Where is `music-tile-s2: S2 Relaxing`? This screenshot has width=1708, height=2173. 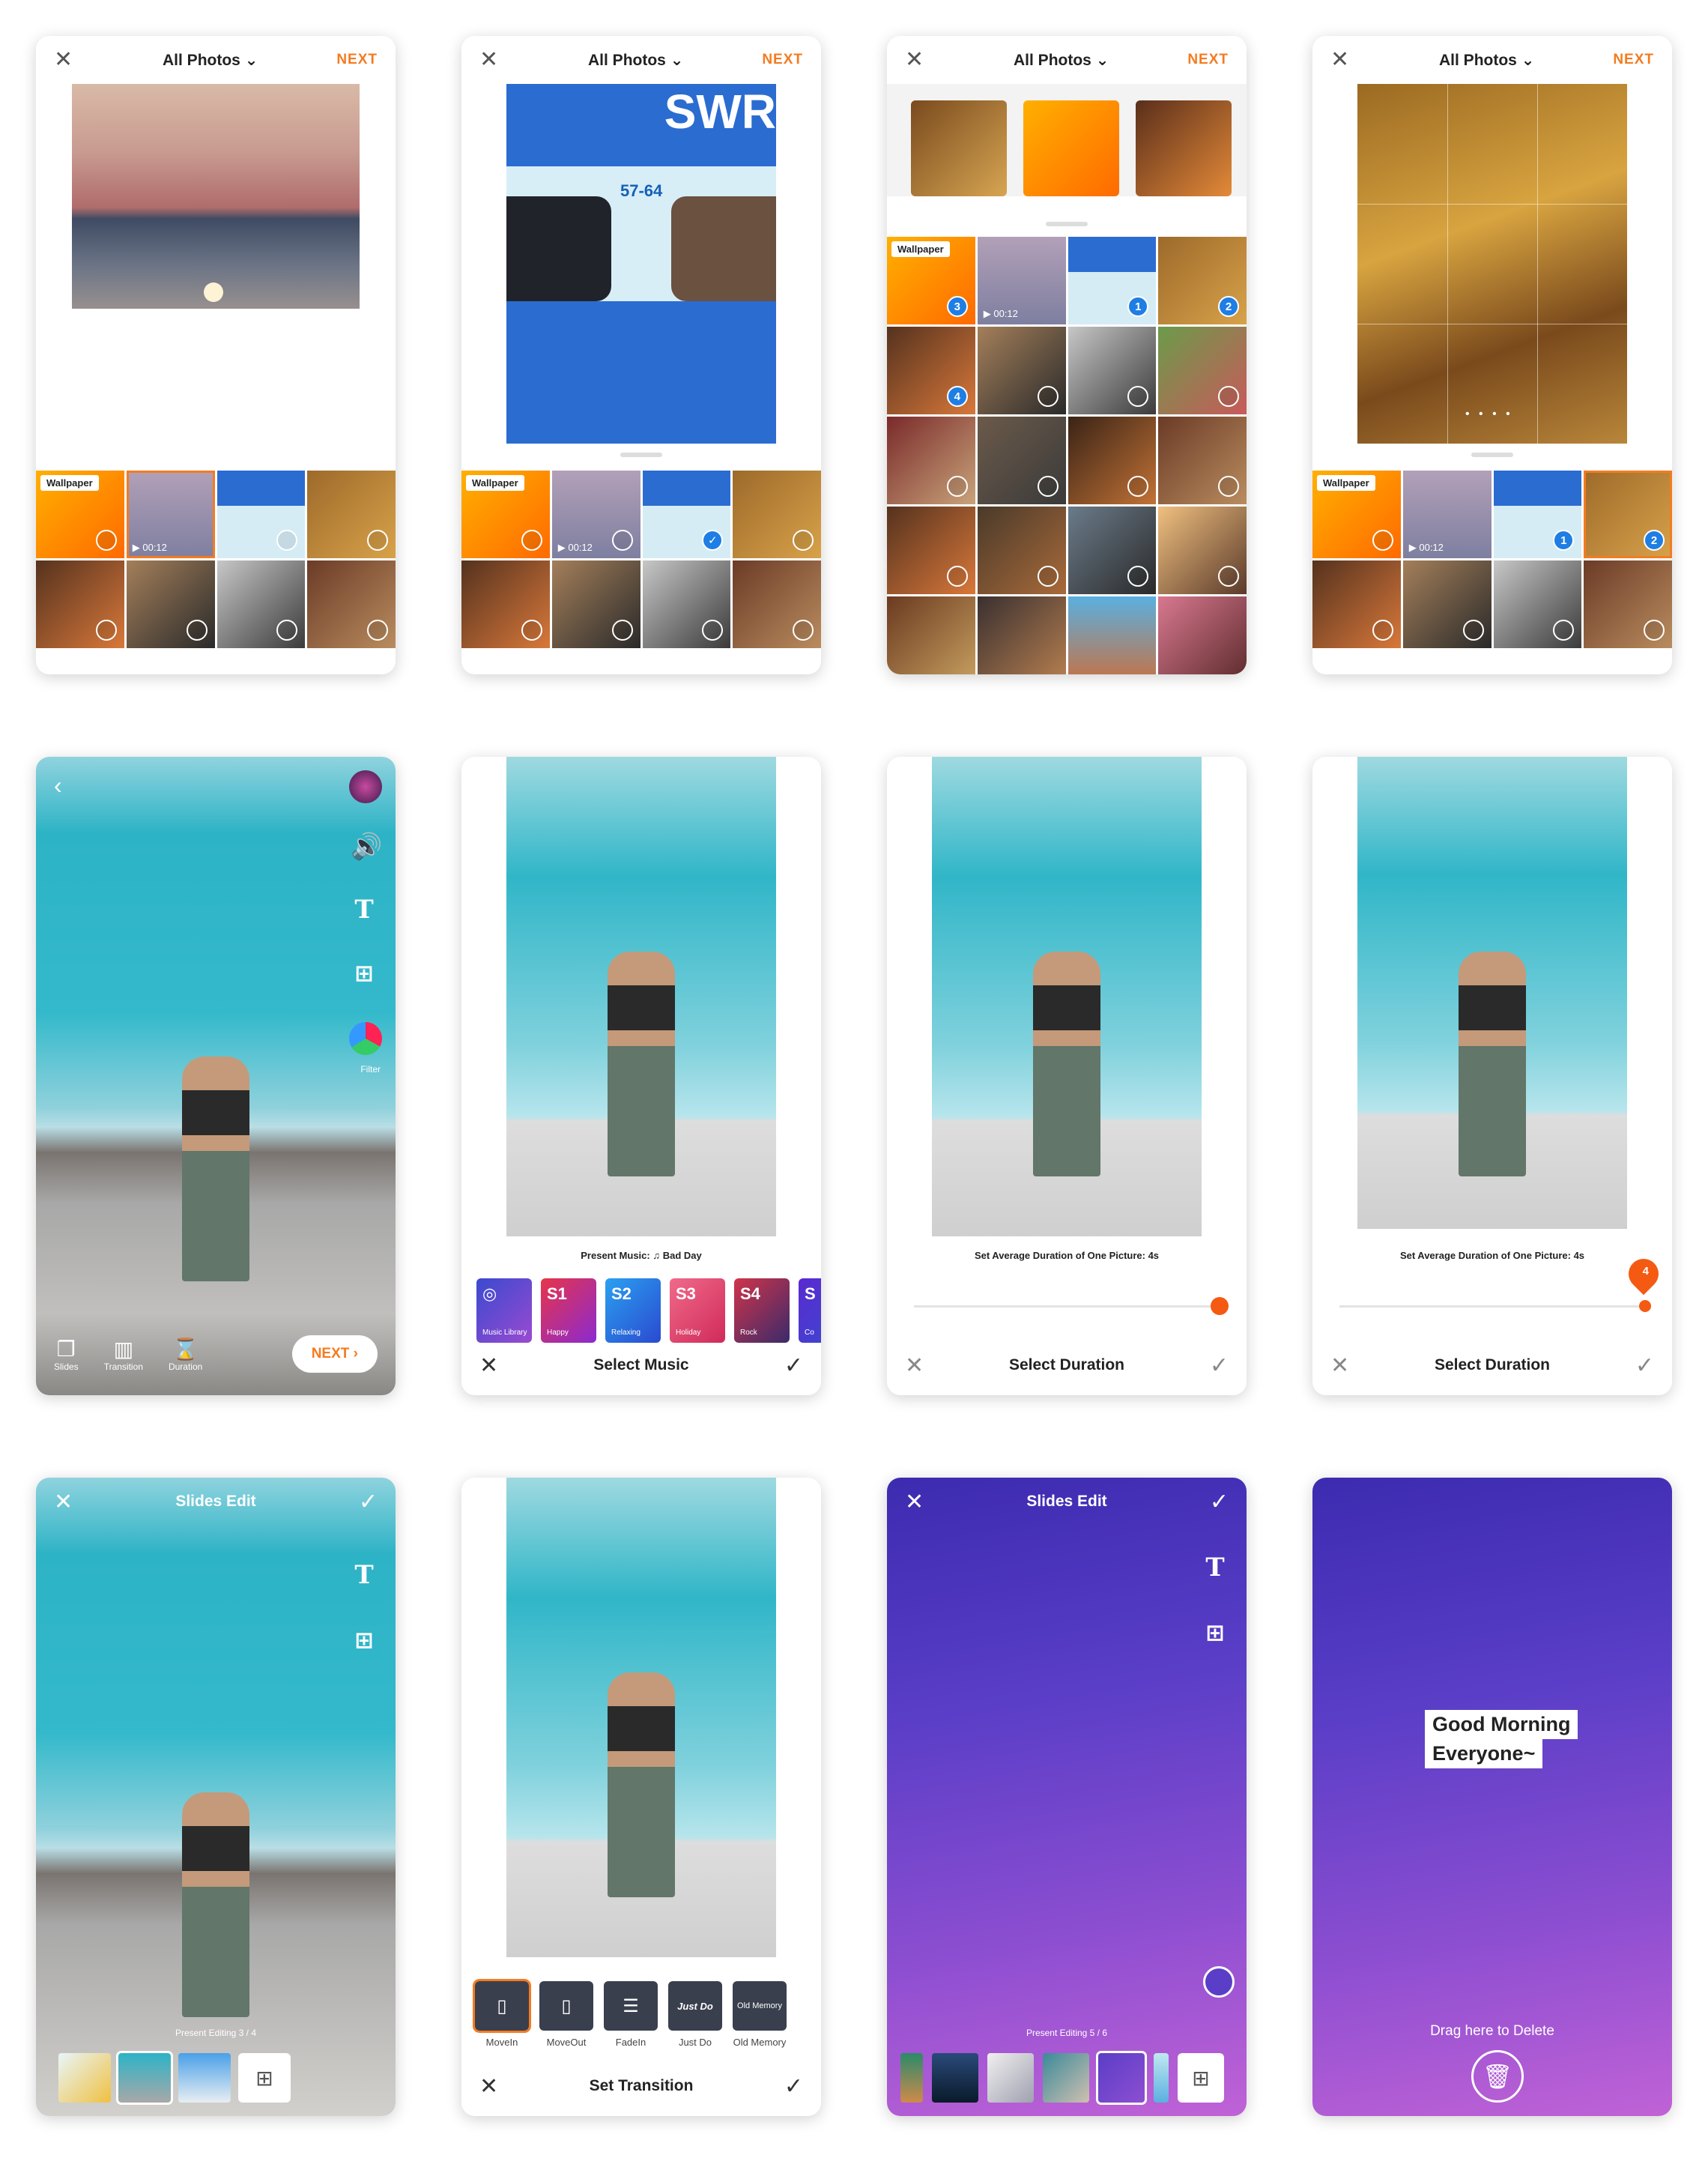
music-tile-s2: S2 Relaxing is located at coordinates (633, 1310).